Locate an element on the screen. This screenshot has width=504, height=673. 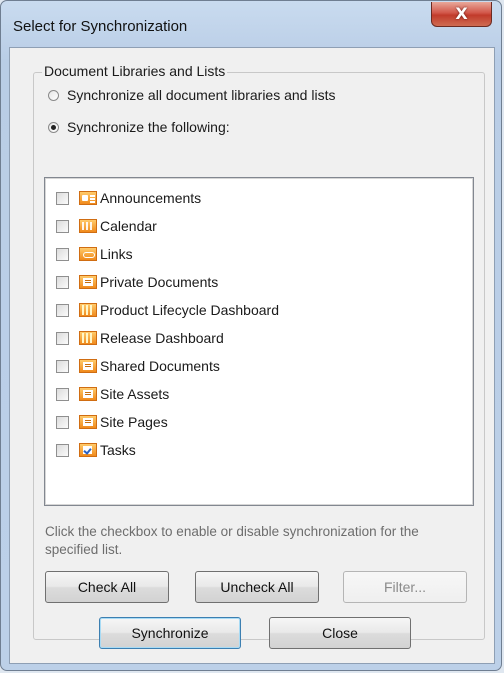
calendar-icon is located at coordinates (88, 226).